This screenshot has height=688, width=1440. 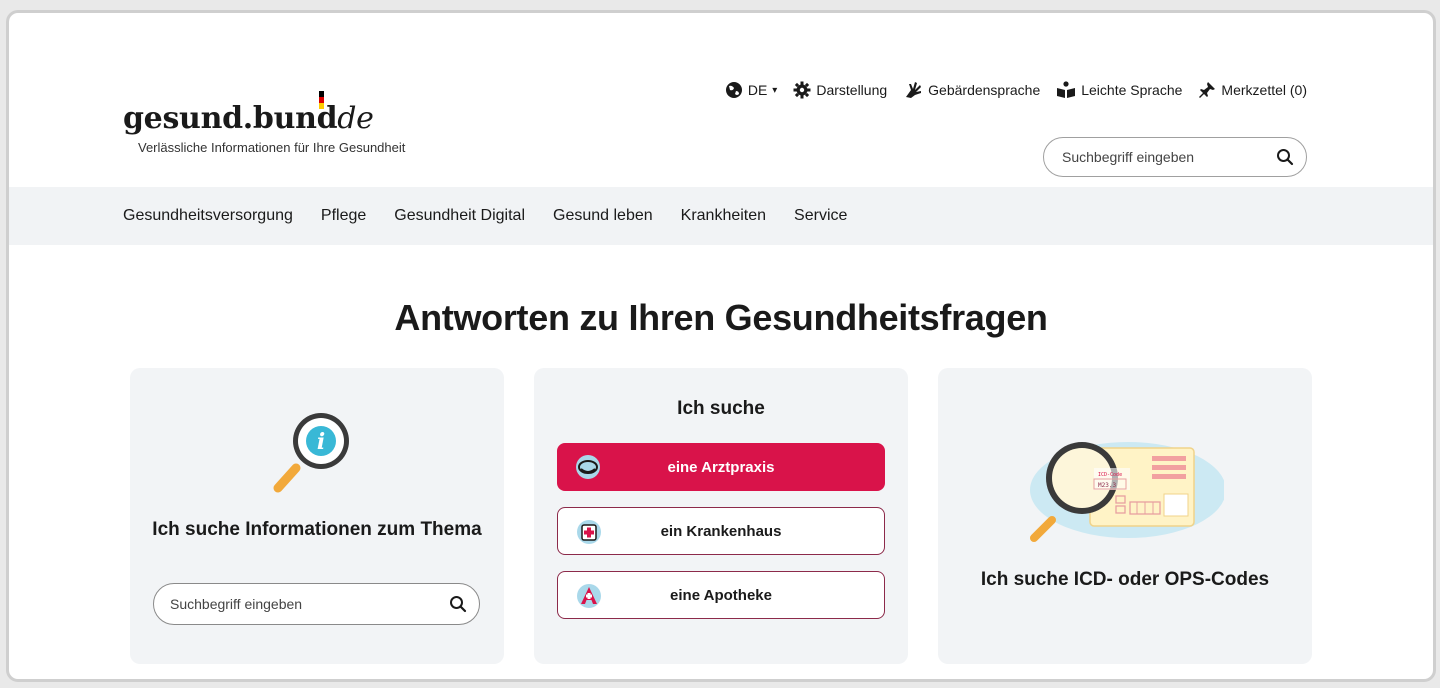 I want to click on find-hospital-button: ein Krankenhaus, so click(x=721, y=531).